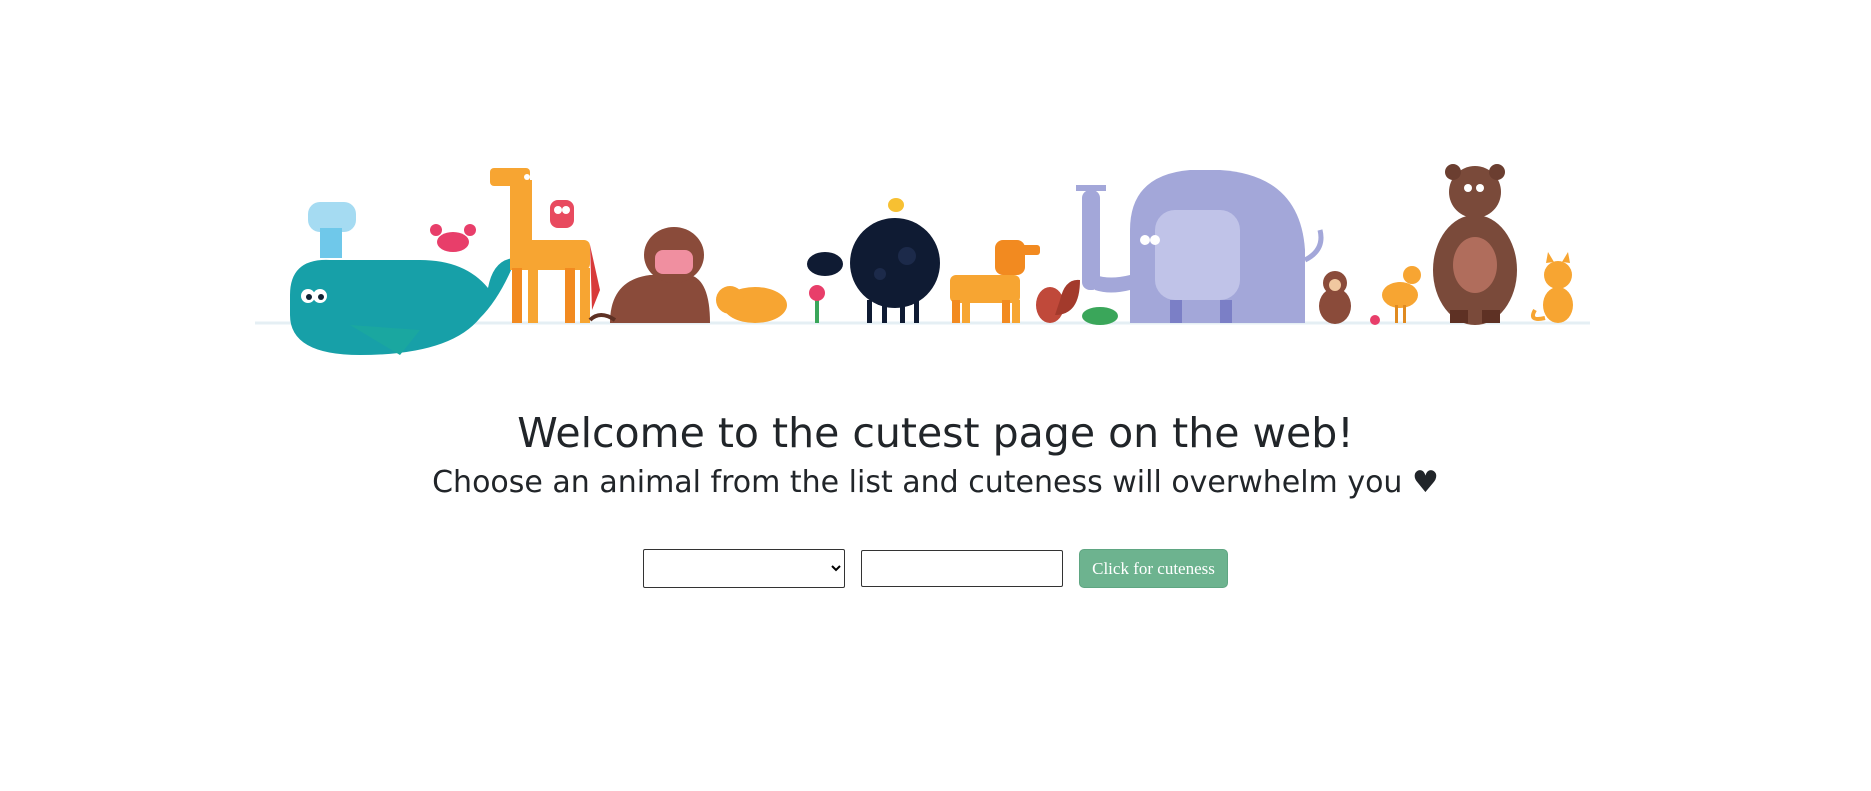 Image resolution: width=1871 pixels, height=791 pixels. What do you see at coordinates (896, 205) in the screenshot?
I see `bird-illustration` at bounding box center [896, 205].